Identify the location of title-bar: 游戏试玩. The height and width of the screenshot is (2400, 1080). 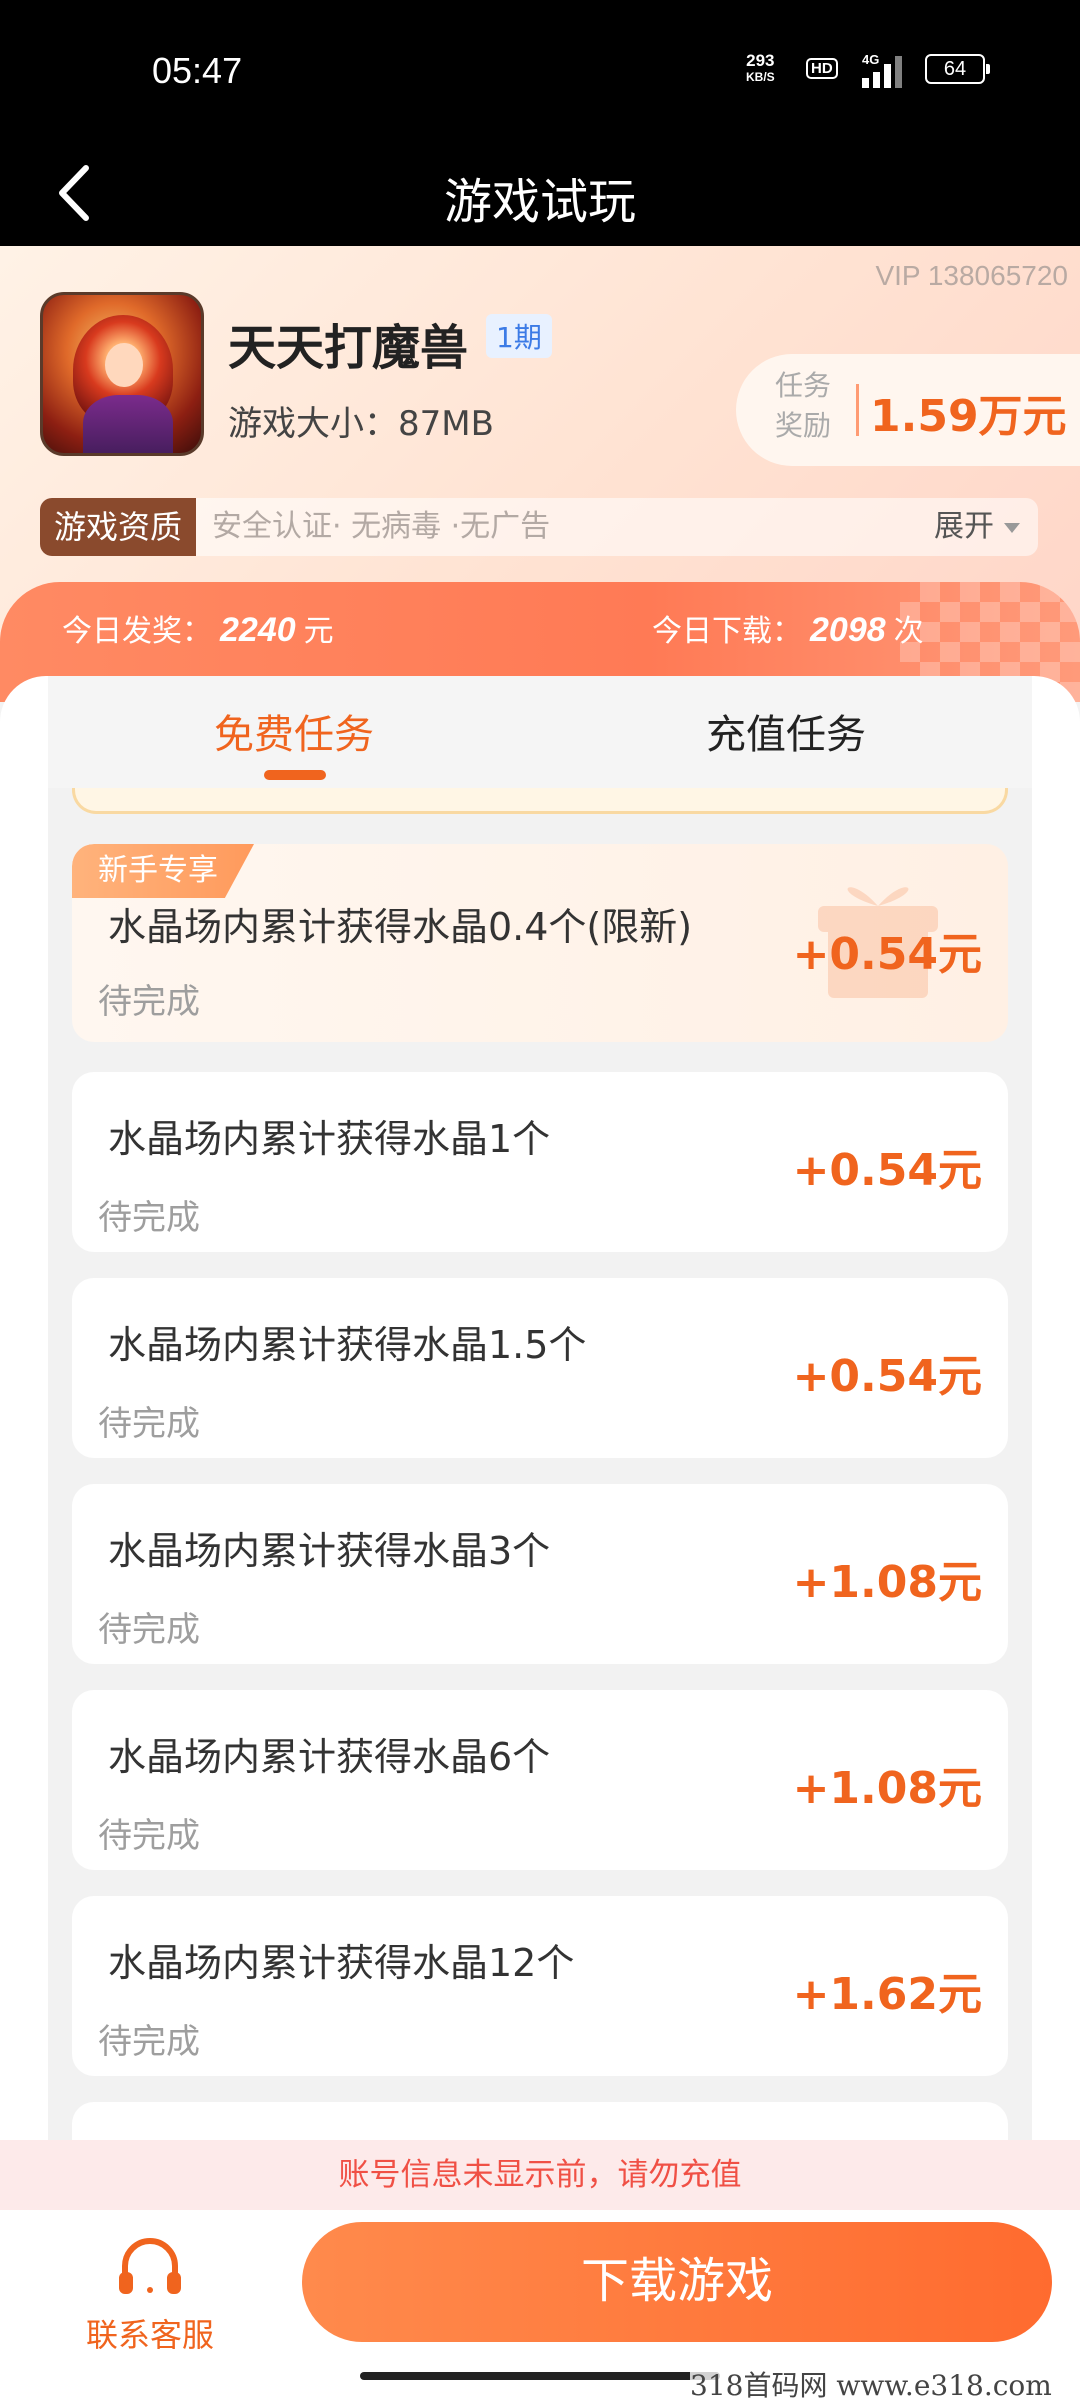
(540, 193).